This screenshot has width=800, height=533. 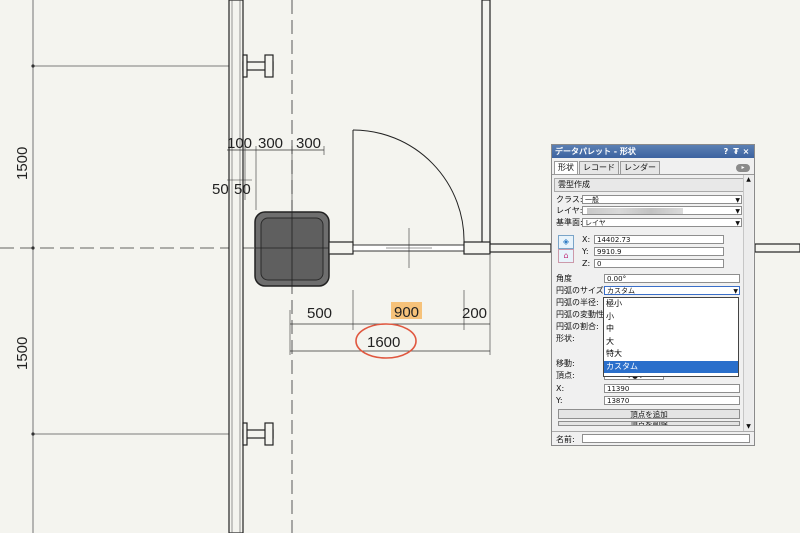 What do you see at coordinates (569, 210) in the screenshot?
I see `layer-label: レイヤ:` at bounding box center [569, 210].